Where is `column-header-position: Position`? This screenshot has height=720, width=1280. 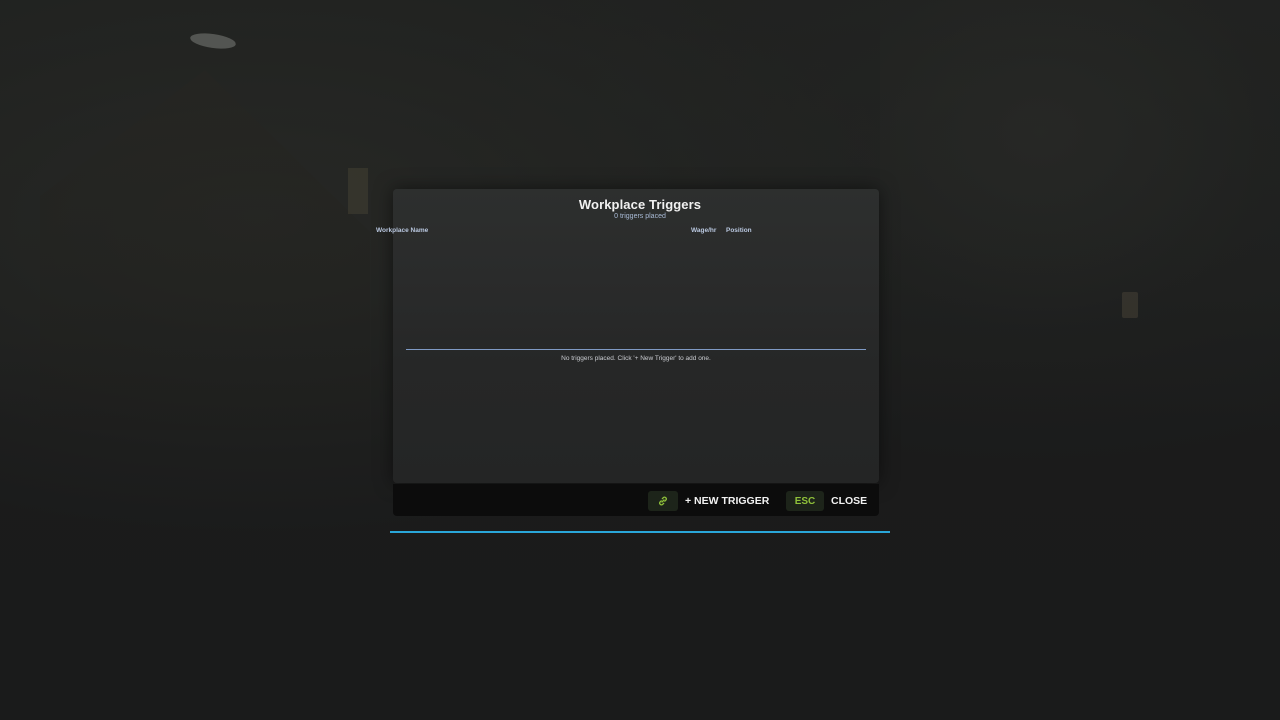 column-header-position: Position is located at coordinates (739, 230).